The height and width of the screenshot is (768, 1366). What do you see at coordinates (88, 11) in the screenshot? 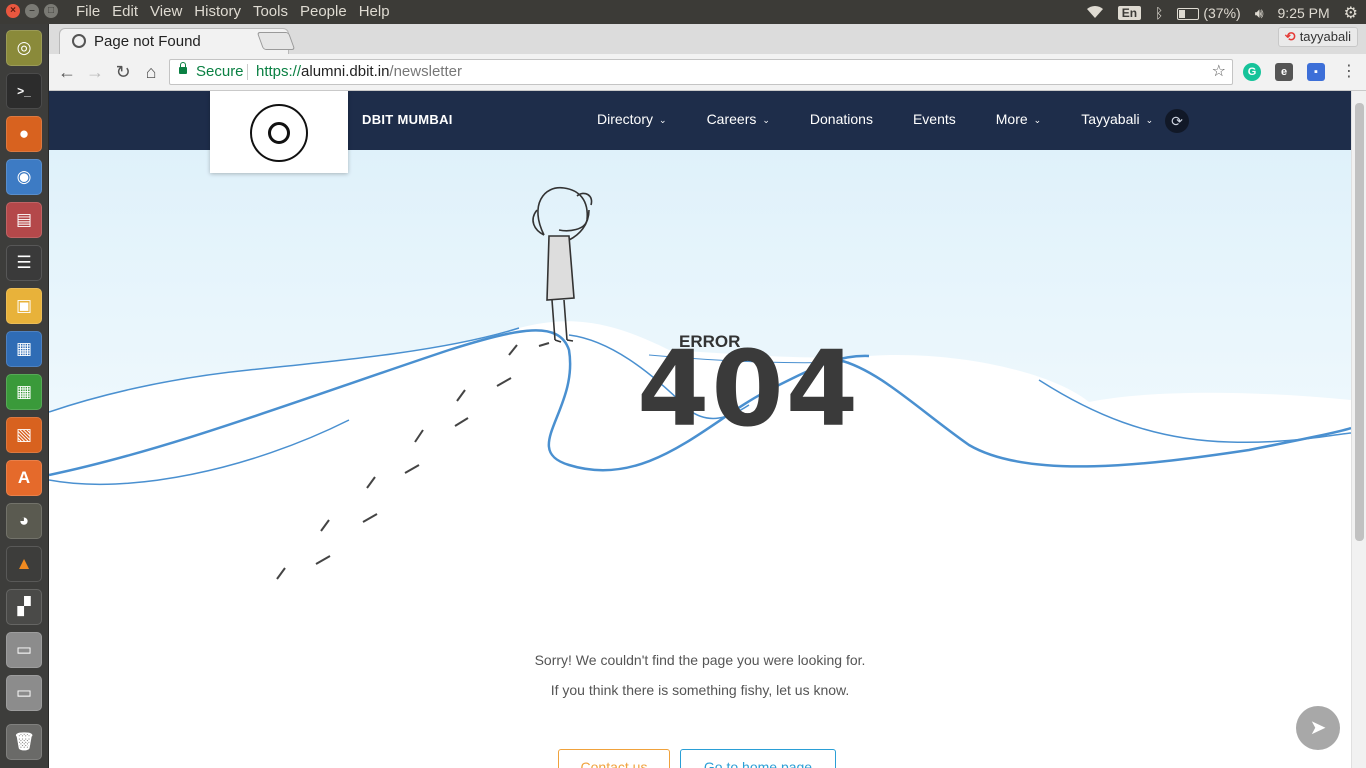
I see `menu-file: File` at bounding box center [88, 11].